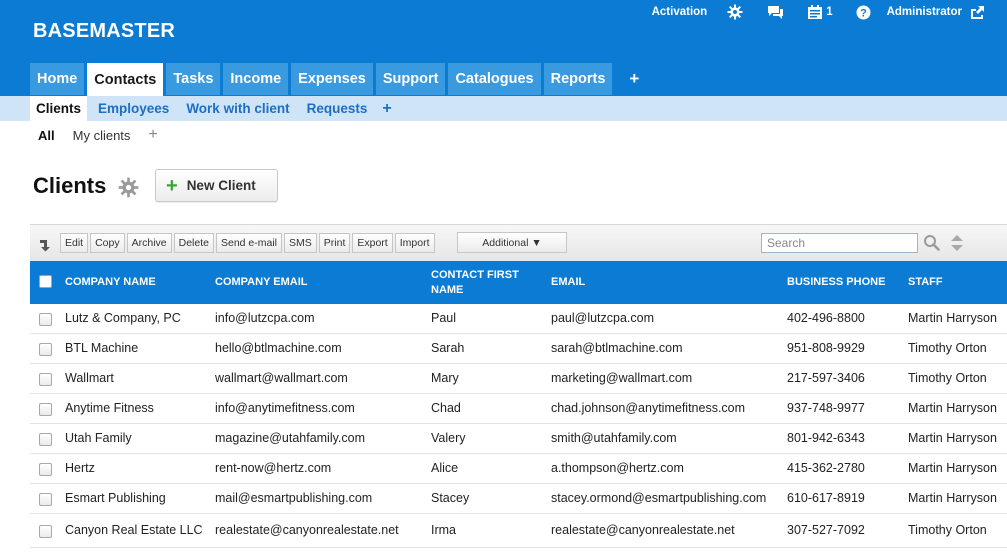  What do you see at coordinates (512, 242) in the screenshot?
I see `additional-dropdown: Additional ▼` at bounding box center [512, 242].